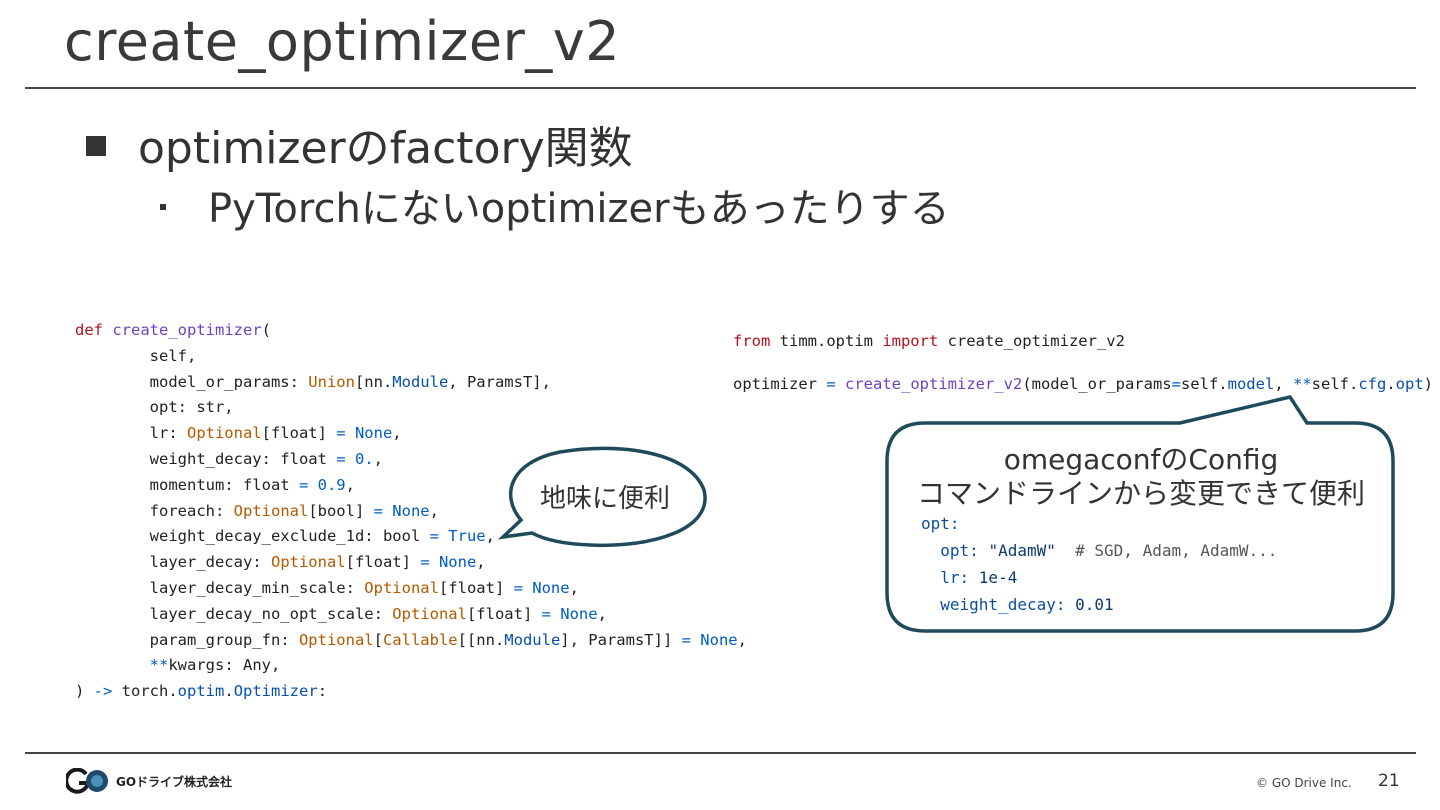 The width and height of the screenshot is (1440, 810). I want to click on large-bubble-subheading: コマンドラインから変更できて便利, so click(1140, 493).